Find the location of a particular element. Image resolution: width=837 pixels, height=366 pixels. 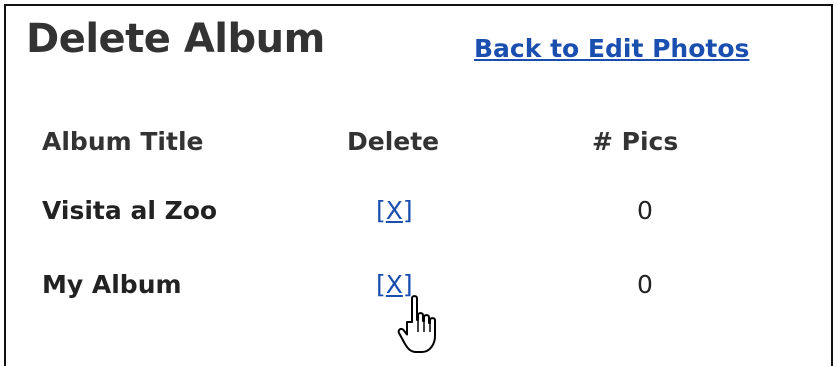

back-to-edit-photos-link: Back to Edit Photos is located at coordinates (611, 48).